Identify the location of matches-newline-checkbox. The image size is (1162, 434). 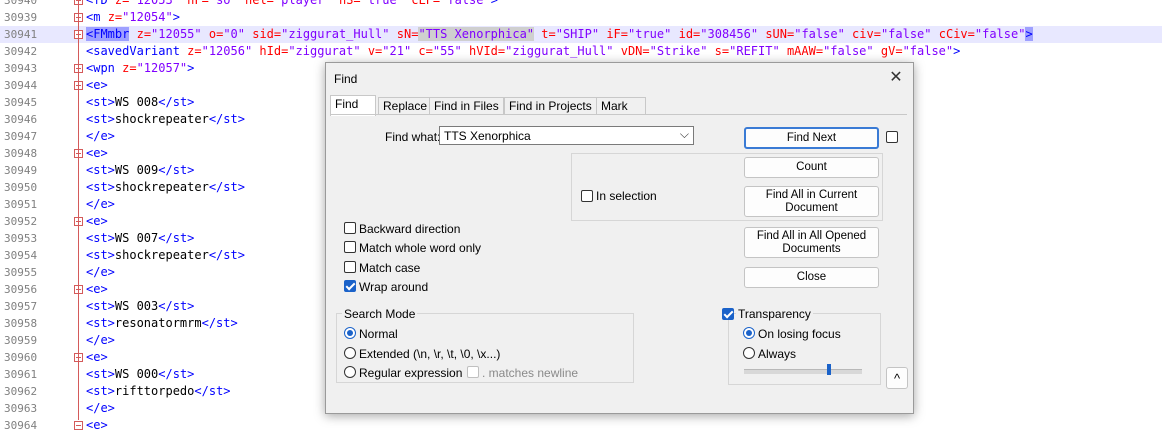
(473, 372).